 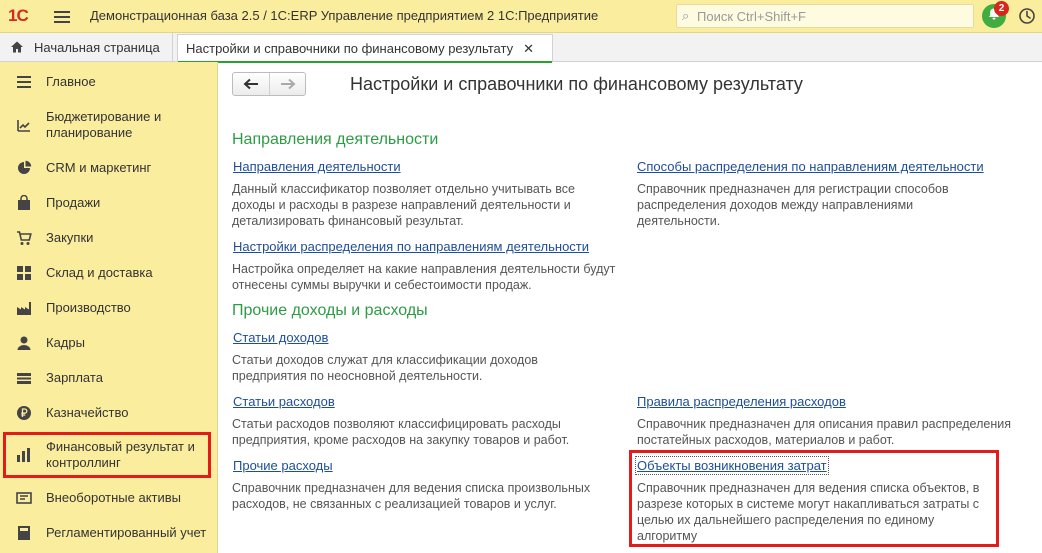 What do you see at coordinates (280, 337) in the screenshot?
I see `link-income-items: Статьи доходов` at bounding box center [280, 337].